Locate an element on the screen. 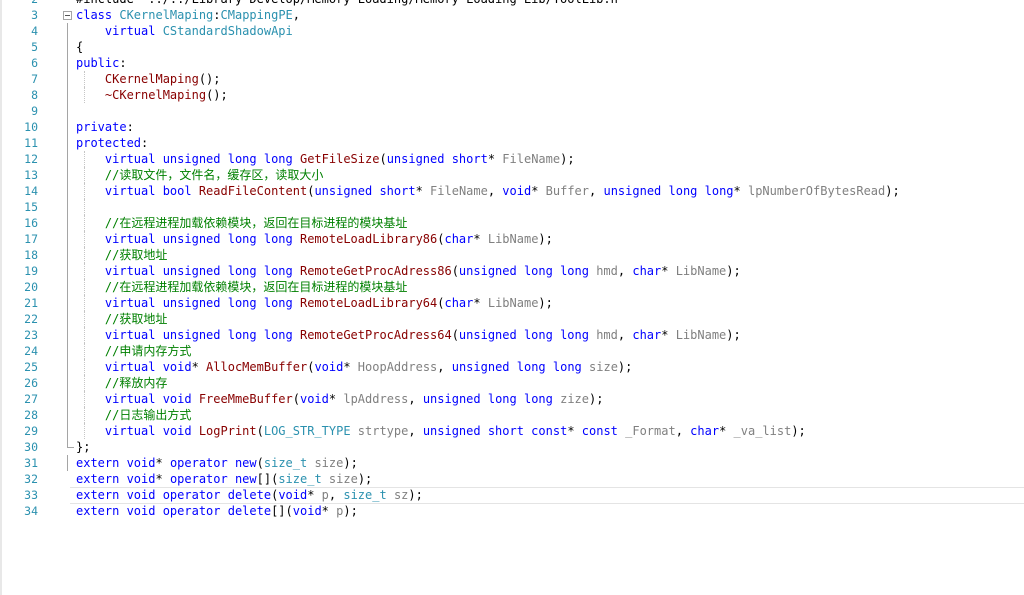 This screenshot has height=595, width=1024. code-token: //释放内存 is located at coordinates (122, 383).